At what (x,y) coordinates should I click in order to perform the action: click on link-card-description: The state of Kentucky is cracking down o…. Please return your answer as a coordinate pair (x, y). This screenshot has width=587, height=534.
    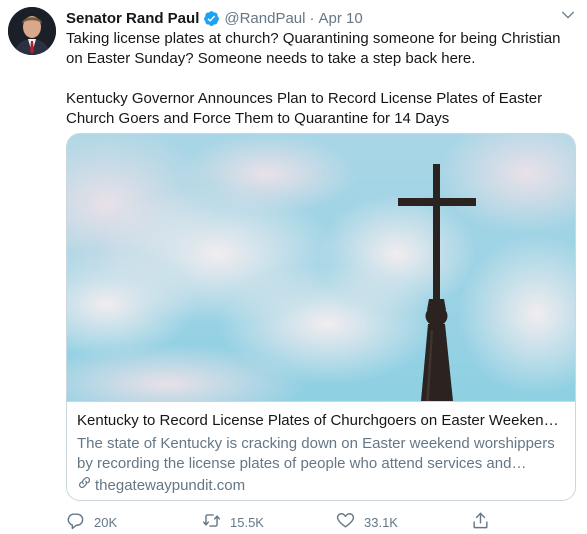
    Looking at the image, I should click on (316, 453).